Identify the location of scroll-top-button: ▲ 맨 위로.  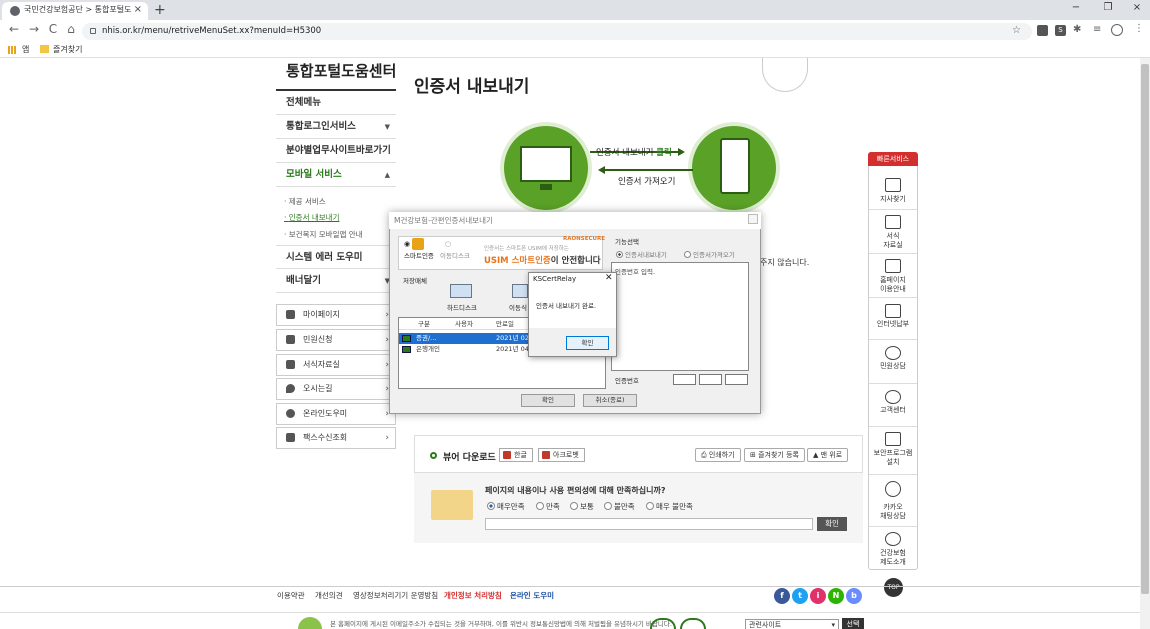
(828, 455).